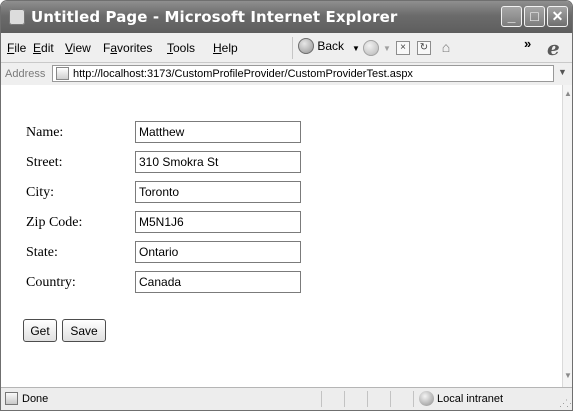 Image resolution: width=573 pixels, height=411 pixels. What do you see at coordinates (527, 43) in the screenshot?
I see `toolbar-overflow-icon: »` at bounding box center [527, 43].